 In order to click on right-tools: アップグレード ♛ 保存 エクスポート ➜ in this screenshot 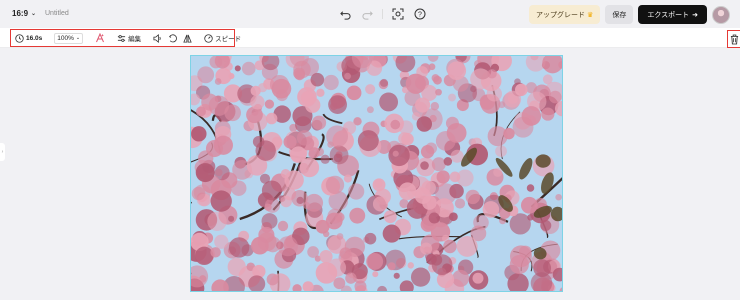, I will do `click(629, 14)`.